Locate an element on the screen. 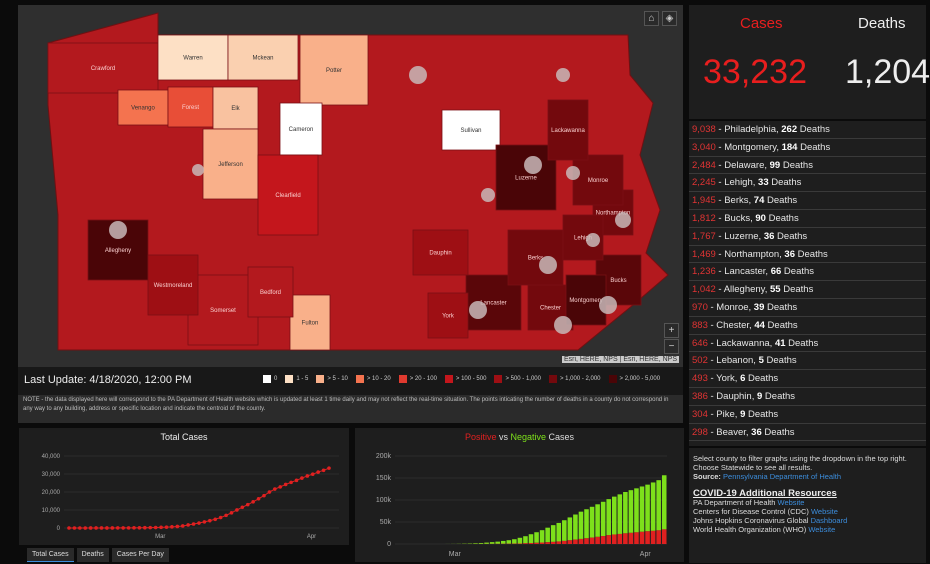 The height and width of the screenshot is (564, 930). deaths-label: Deaths is located at coordinates (882, 23).